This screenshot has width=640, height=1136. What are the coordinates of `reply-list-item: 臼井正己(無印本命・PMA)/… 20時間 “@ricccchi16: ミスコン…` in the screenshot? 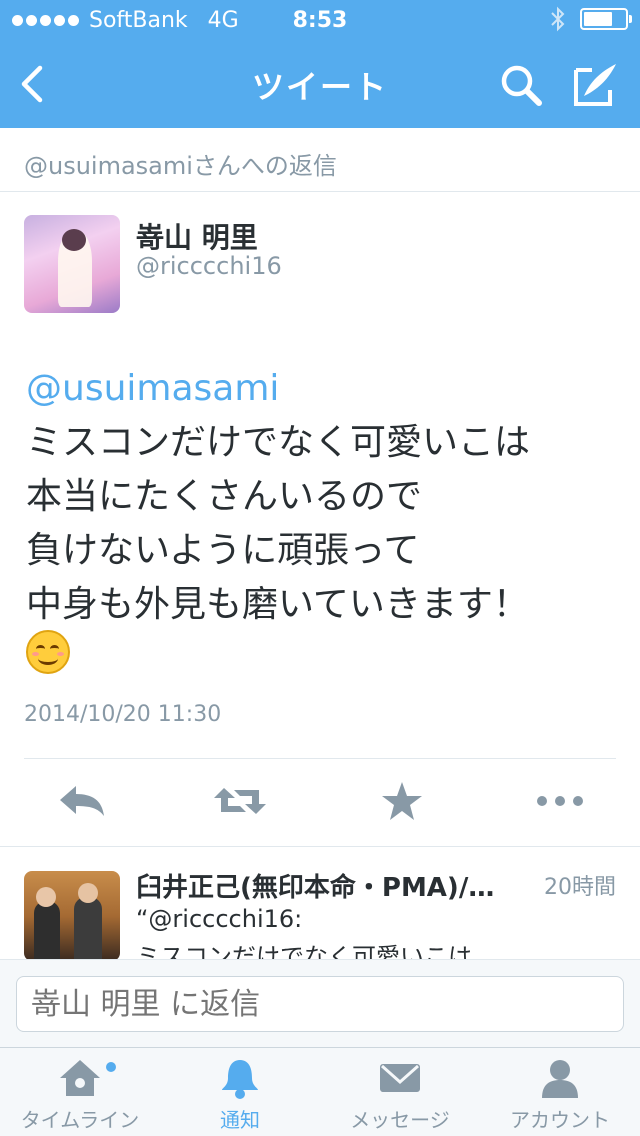 It's located at (320, 903).